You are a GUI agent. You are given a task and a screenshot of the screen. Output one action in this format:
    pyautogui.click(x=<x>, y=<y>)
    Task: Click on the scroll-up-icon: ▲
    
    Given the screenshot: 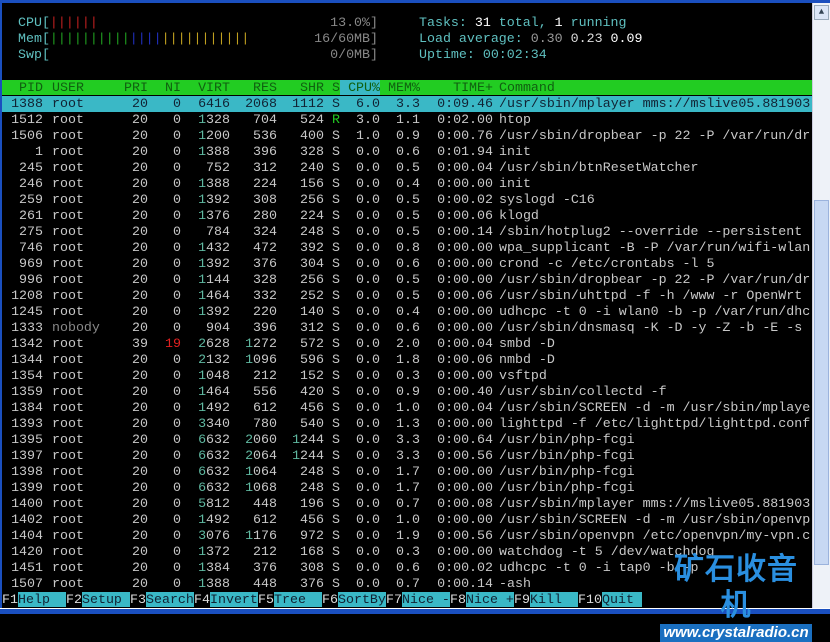 What is the action you would take?
    pyautogui.click(x=821, y=12)
    